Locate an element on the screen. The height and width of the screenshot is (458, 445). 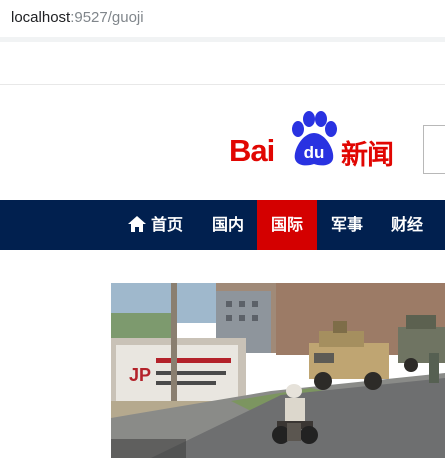
bookmarks-bar is located at coordinates (222, 61).